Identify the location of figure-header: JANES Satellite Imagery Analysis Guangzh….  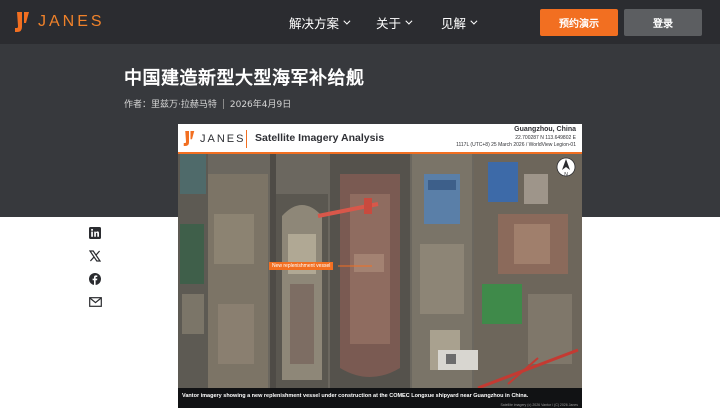
(380, 139).